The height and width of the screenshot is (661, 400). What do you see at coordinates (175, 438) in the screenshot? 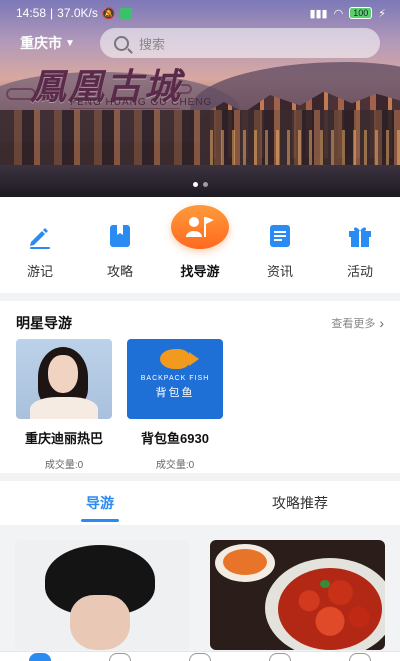
I see `guide-name: 背包鱼6930` at bounding box center [175, 438].